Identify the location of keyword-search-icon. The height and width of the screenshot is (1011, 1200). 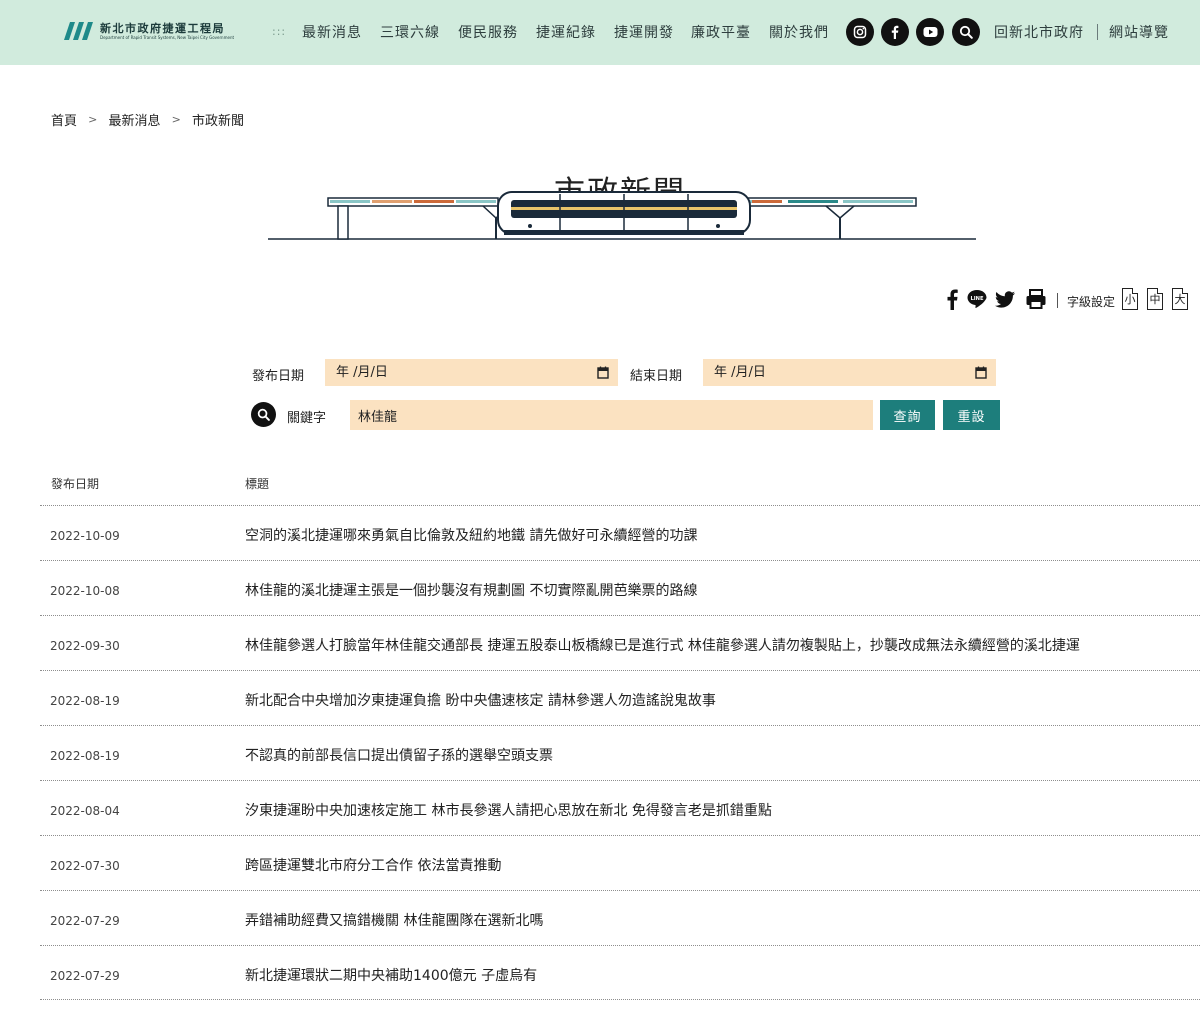
(263, 414).